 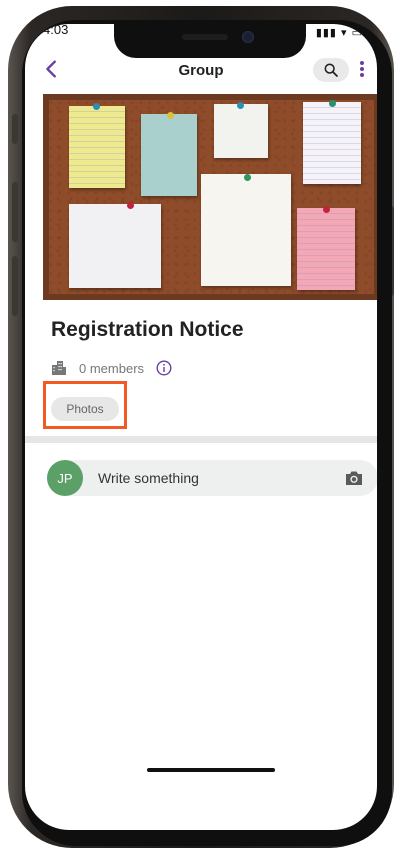 I want to click on building-icon, so click(x=59, y=368).